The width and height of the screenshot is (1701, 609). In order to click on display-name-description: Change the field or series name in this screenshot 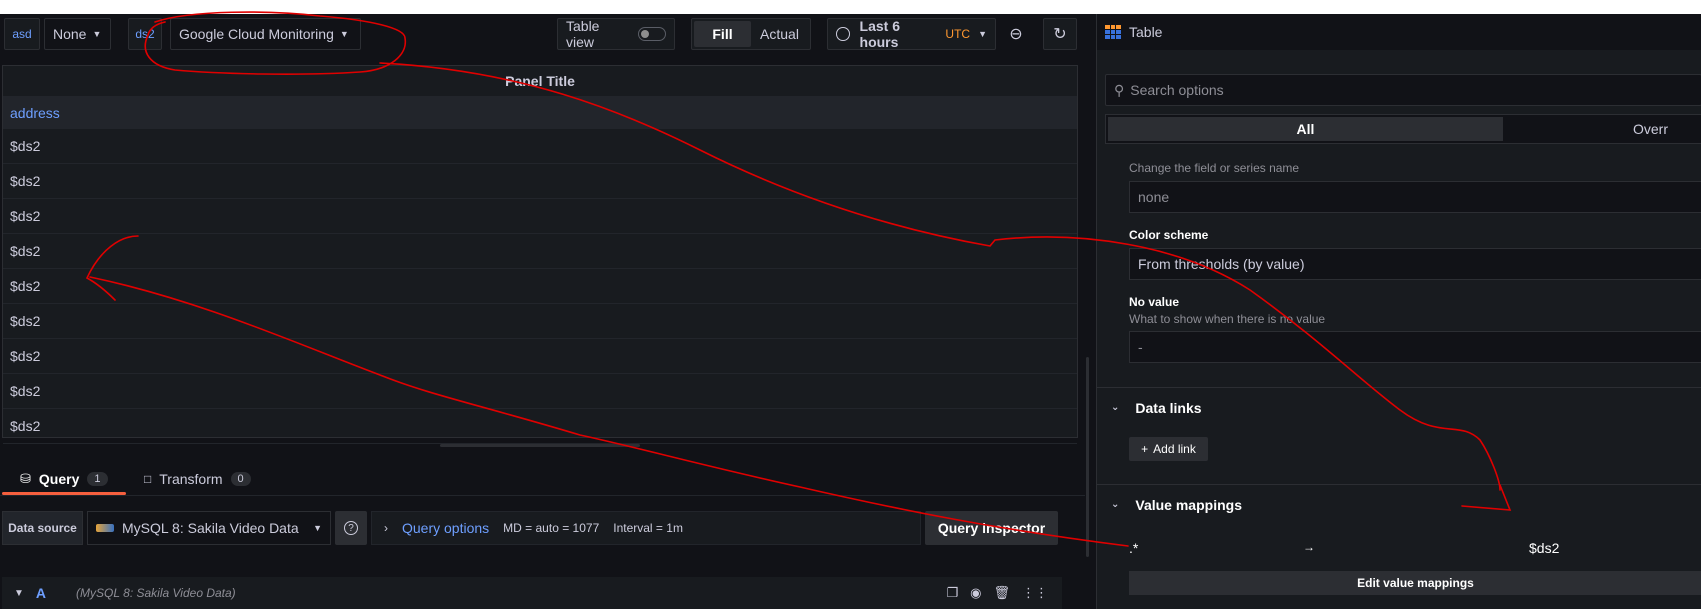, I will do `click(1214, 168)`.